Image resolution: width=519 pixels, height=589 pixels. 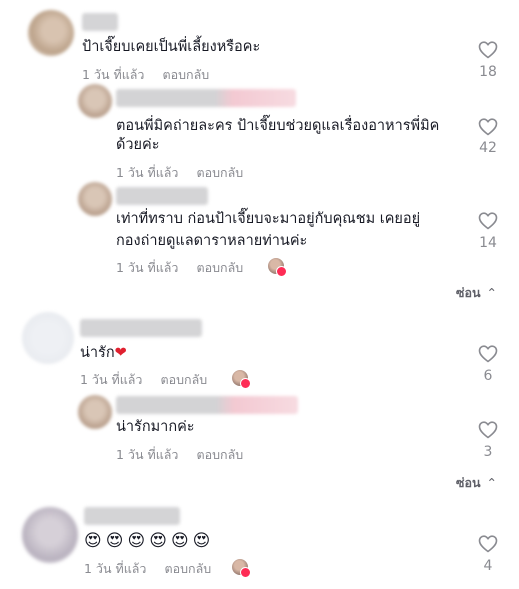 I want to click on like-count: 6, so click(x=488, y=376).